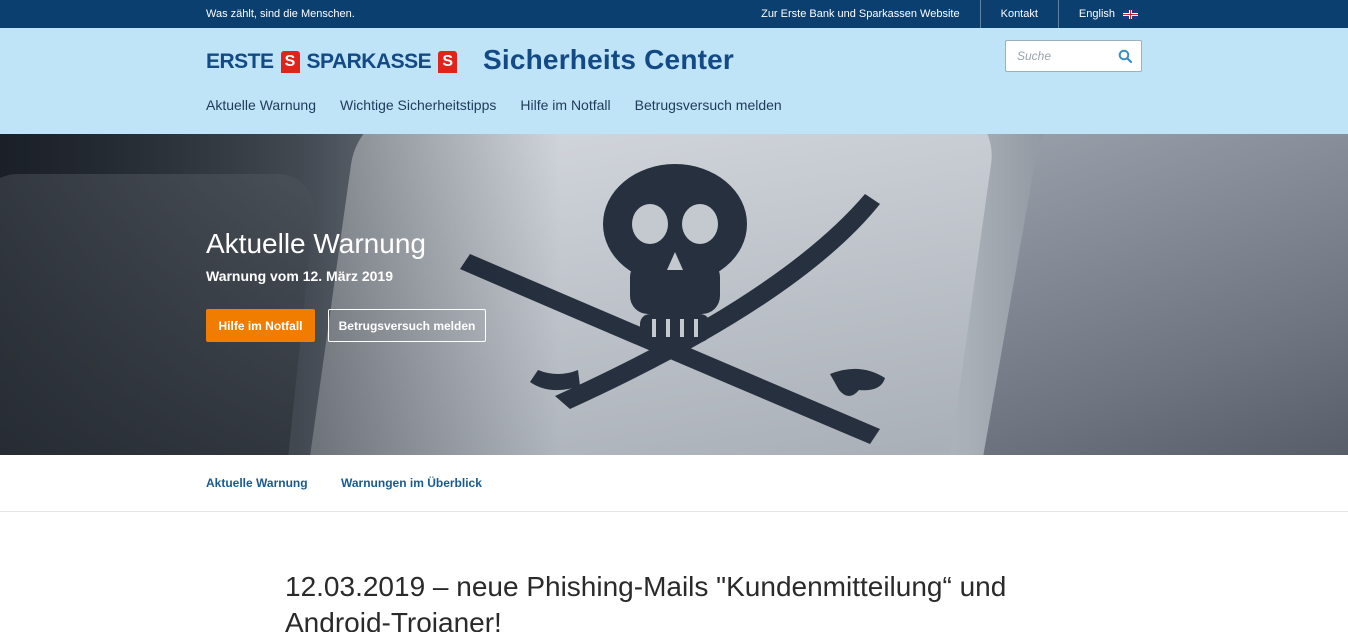 Image resolution: width=1348 pixels, height=632 pixels. What do you see at coordinates (369, 61) in the screenshot?
I see `logo-word-sparkasse: SPARKASSE` at bounding box center [369, 61].